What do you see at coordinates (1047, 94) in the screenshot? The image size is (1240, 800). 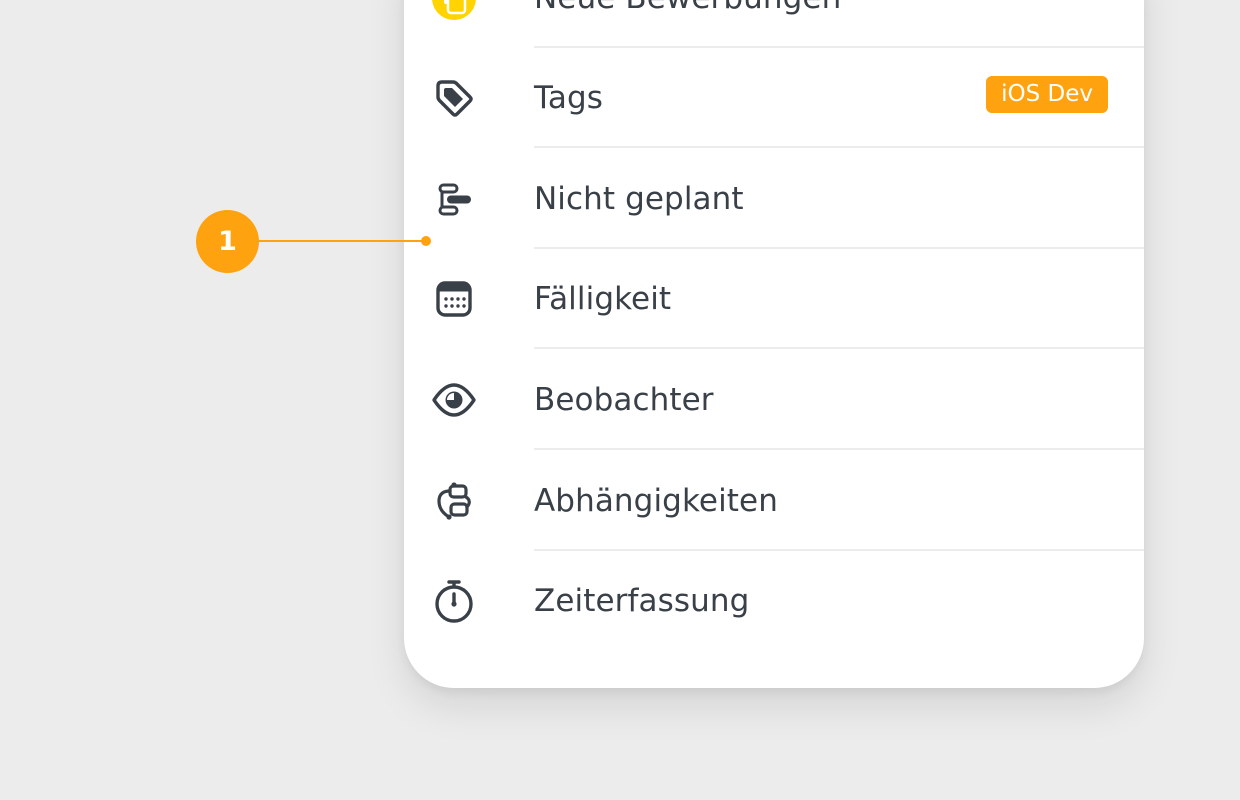 I see `tag-badge: iOS Dev` at bounding box center [1047, 94].